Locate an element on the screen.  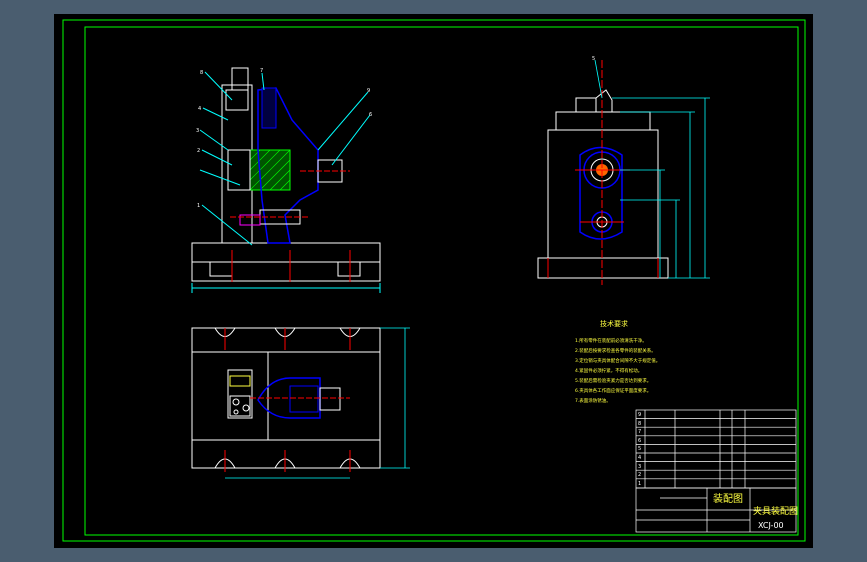
callout-6: 6 is located at coordinates (370, 115).